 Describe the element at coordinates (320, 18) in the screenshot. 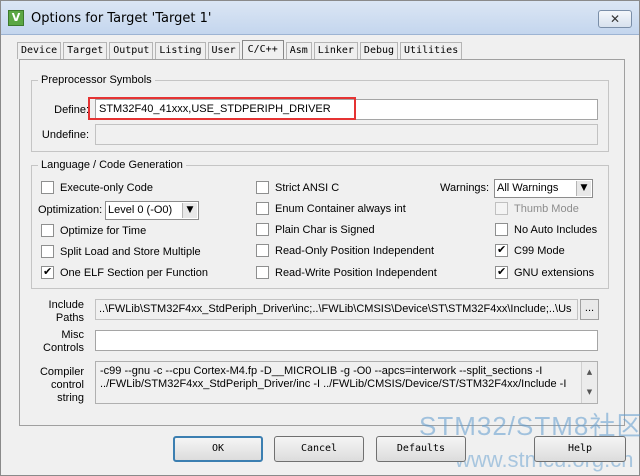

I see `title-bar: V Options for Target 'Target 1' ✕` at that location.